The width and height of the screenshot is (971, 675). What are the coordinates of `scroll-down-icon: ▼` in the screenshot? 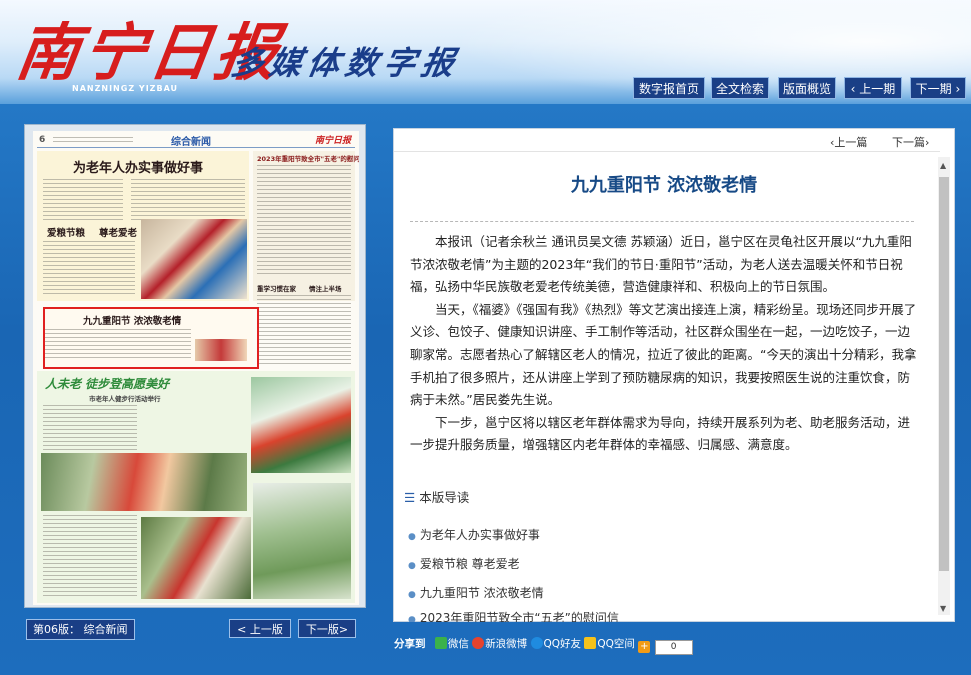 It's located at (943, 608).